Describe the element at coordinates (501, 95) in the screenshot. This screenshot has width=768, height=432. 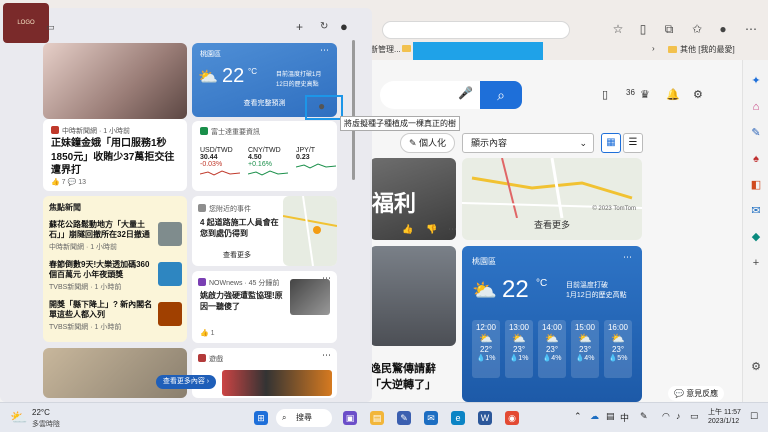
I see `search-button: ⌕` at that location.